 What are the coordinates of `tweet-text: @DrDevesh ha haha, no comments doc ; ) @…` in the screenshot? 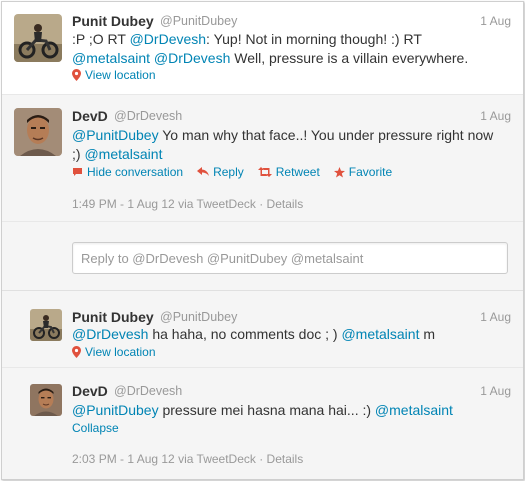 It's located at (287, 334).